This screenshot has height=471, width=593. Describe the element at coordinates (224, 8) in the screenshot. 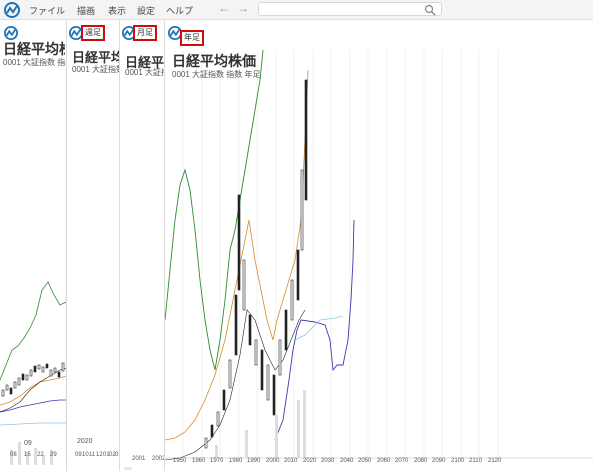

I see `back-arrow-icon: ←` at that location.